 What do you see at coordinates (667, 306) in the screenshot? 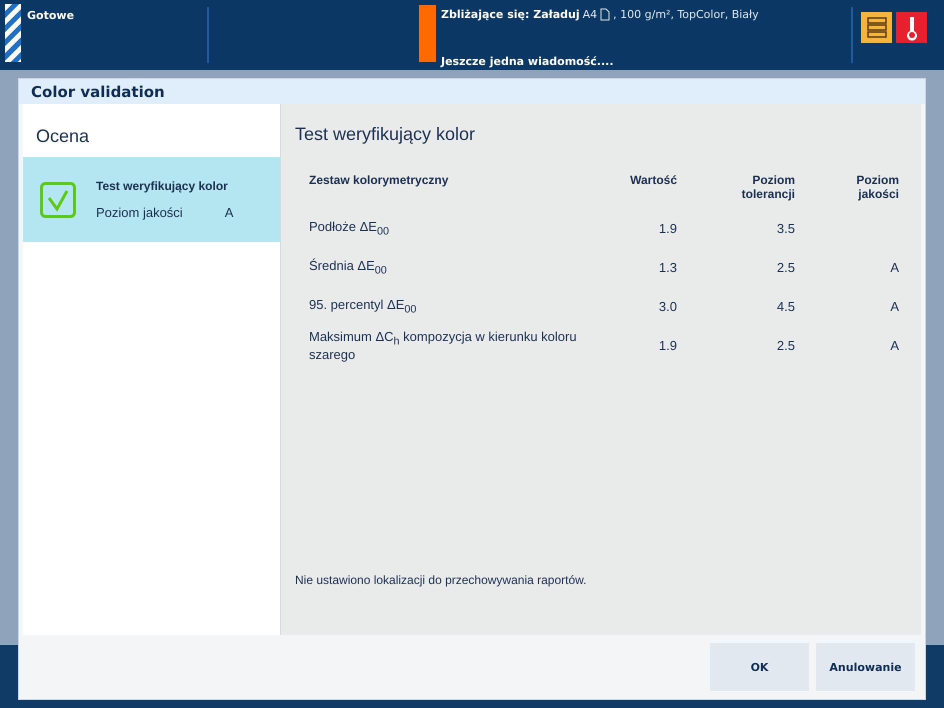
I see `table-cell: 3.0` at bounding box center [667, 306].